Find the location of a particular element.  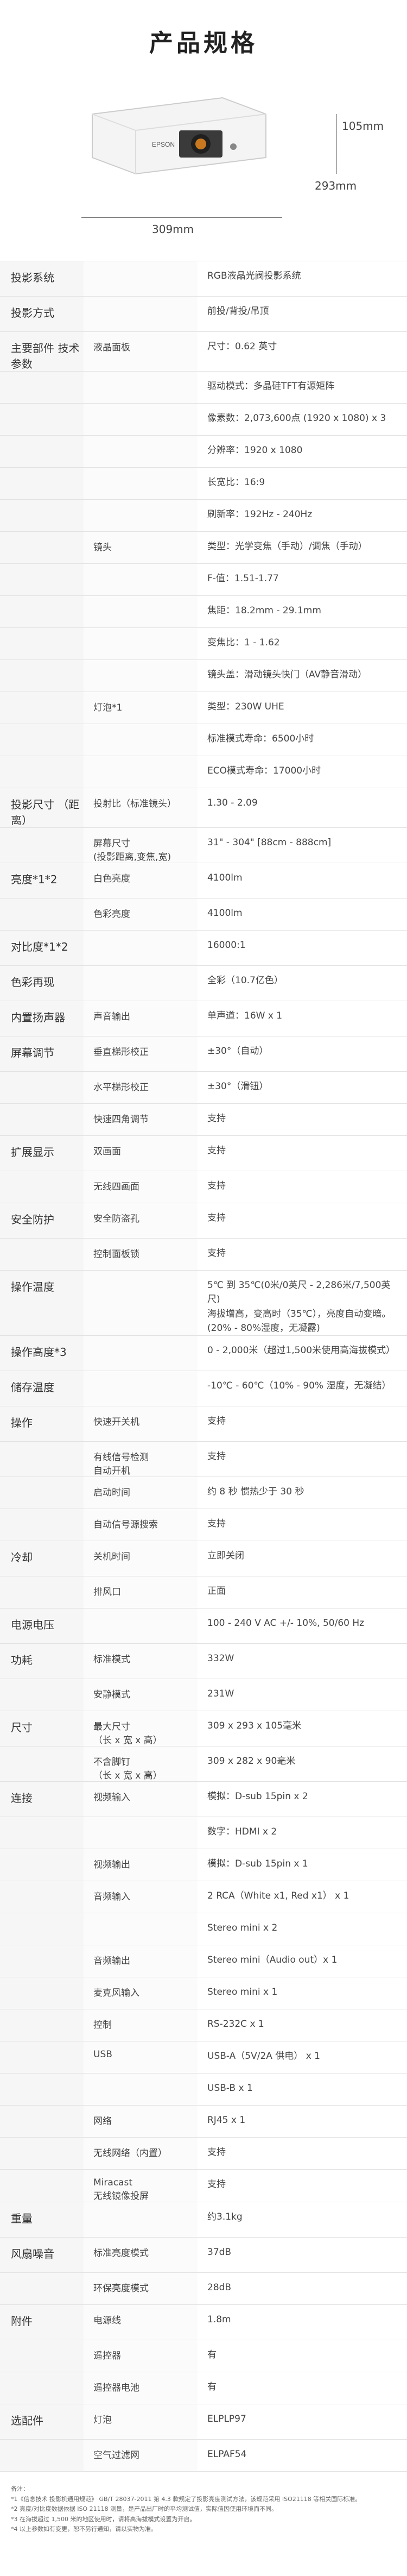

spec-subcategory: 灯泡 is located at coordinates (141, 2422).